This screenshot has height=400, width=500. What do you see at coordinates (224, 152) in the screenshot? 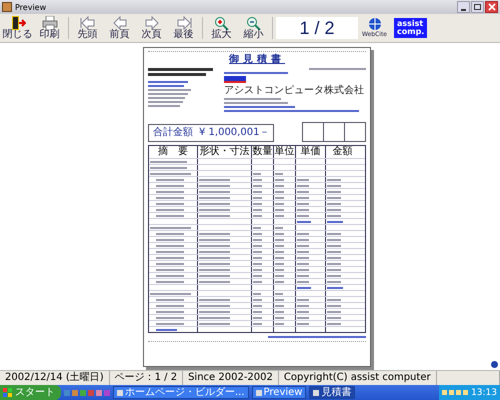
I see `column-header: 形状・寸法` at bounding box center [224, 152].